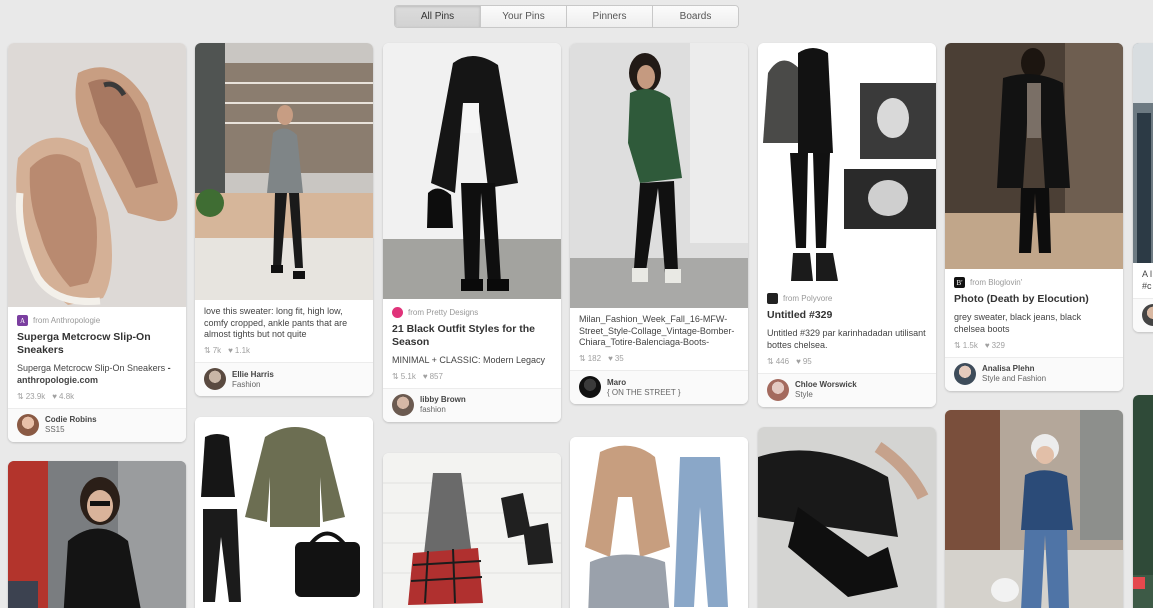 This screenshot has height=608, width=1153. I want to click on pin-stats: ⇅ 182 ♥ 35, so click(659, 359).